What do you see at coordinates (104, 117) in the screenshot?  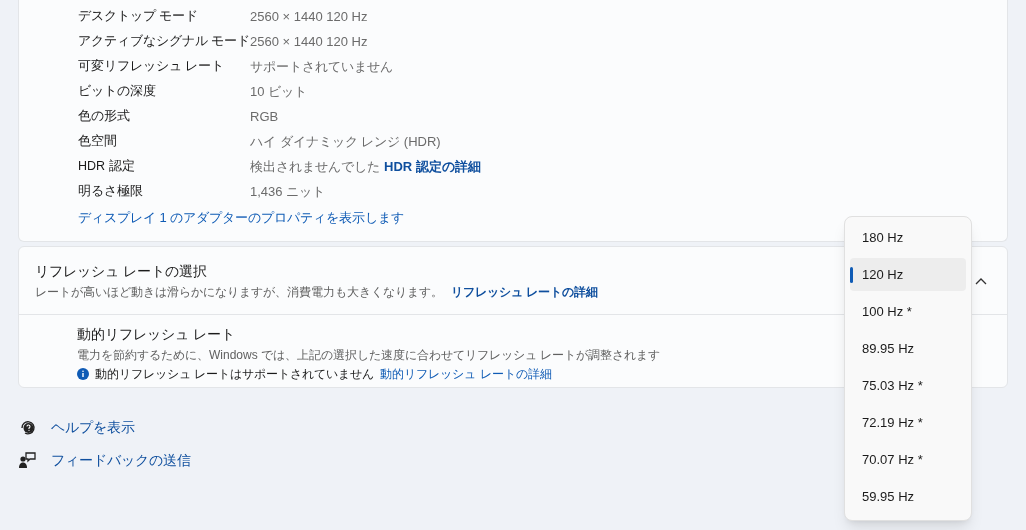 I see `info-label: 色の形式` at bounding box center [104, 117].